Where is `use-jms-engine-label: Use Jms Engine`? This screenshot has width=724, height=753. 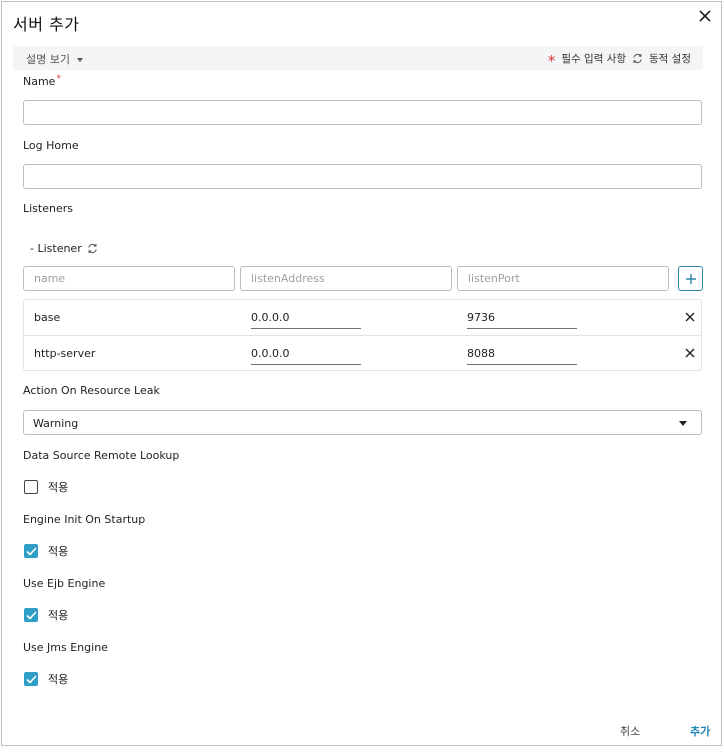
use-jms-engine-label: Use Jms Engine is located at coordinates (65, 647).